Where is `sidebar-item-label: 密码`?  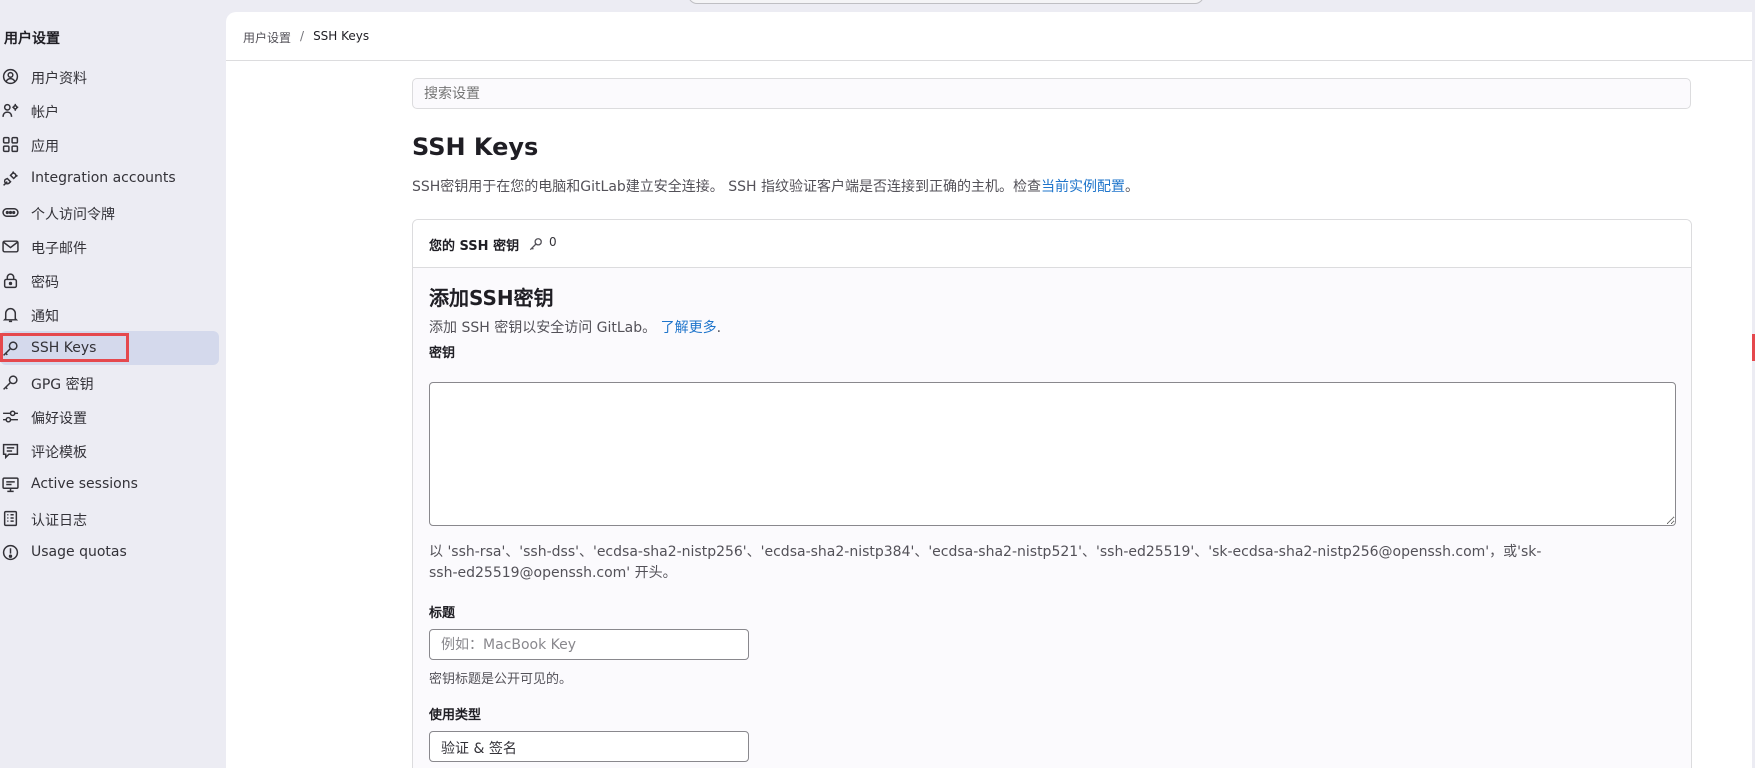 sidebar-item-label: 密码 is located at coordinates (45, 283).